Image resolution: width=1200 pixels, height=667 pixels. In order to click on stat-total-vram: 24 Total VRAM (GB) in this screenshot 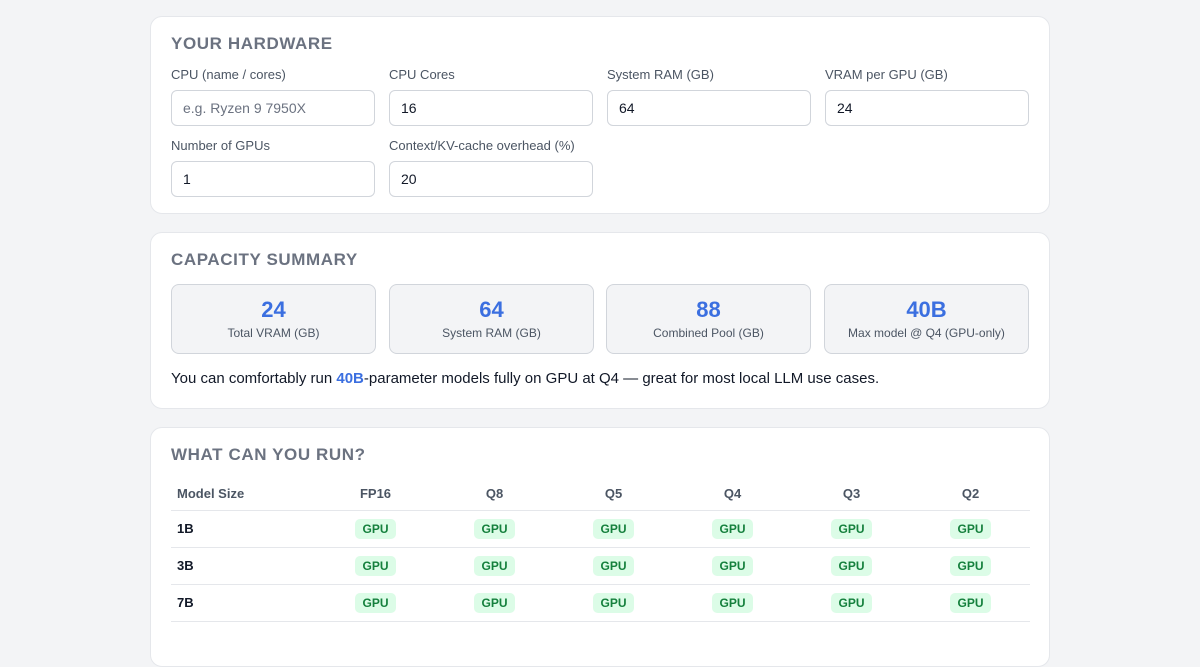, I will do `click(273, 319)`.